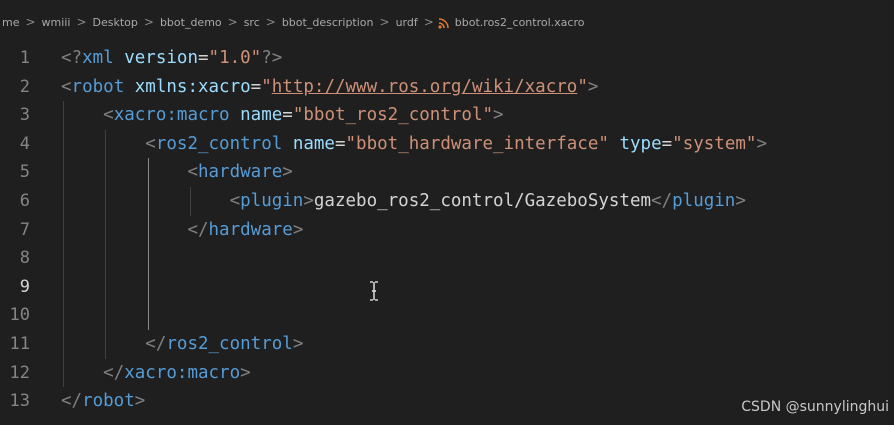 The width and height of the screenshot is (894, 425). Describe the element at coordinates (24, 229) in the screenshot. I see `line-number: 7` at that location.